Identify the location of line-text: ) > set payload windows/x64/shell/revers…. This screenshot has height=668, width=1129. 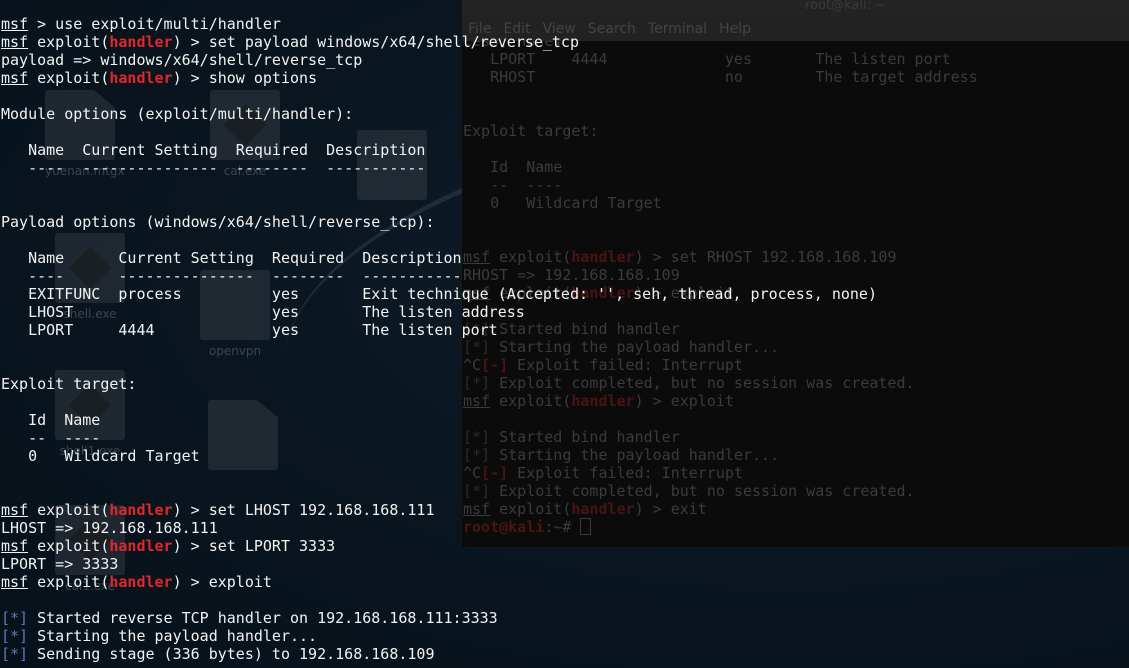
(375, 42).